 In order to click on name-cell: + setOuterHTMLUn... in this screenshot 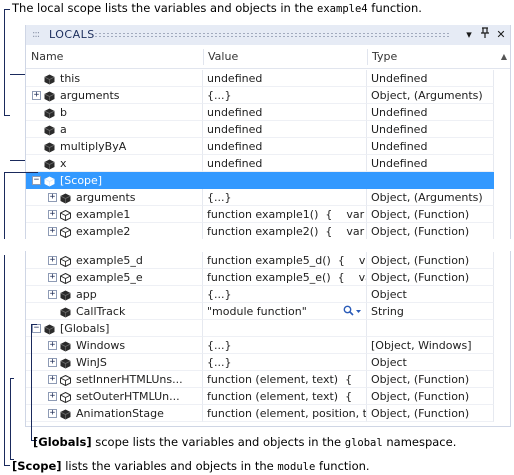, I will do `click(114, 396)`.